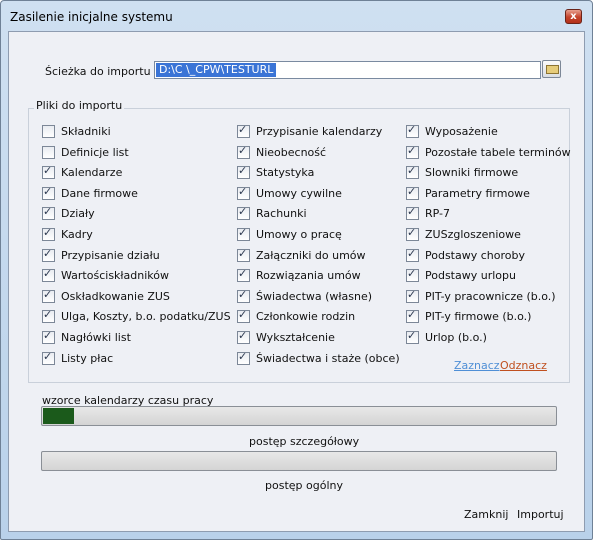 This screenshot has height=542, width=595. I want to click on checkbox-item: Parametry firmowe, so click(468, 193).